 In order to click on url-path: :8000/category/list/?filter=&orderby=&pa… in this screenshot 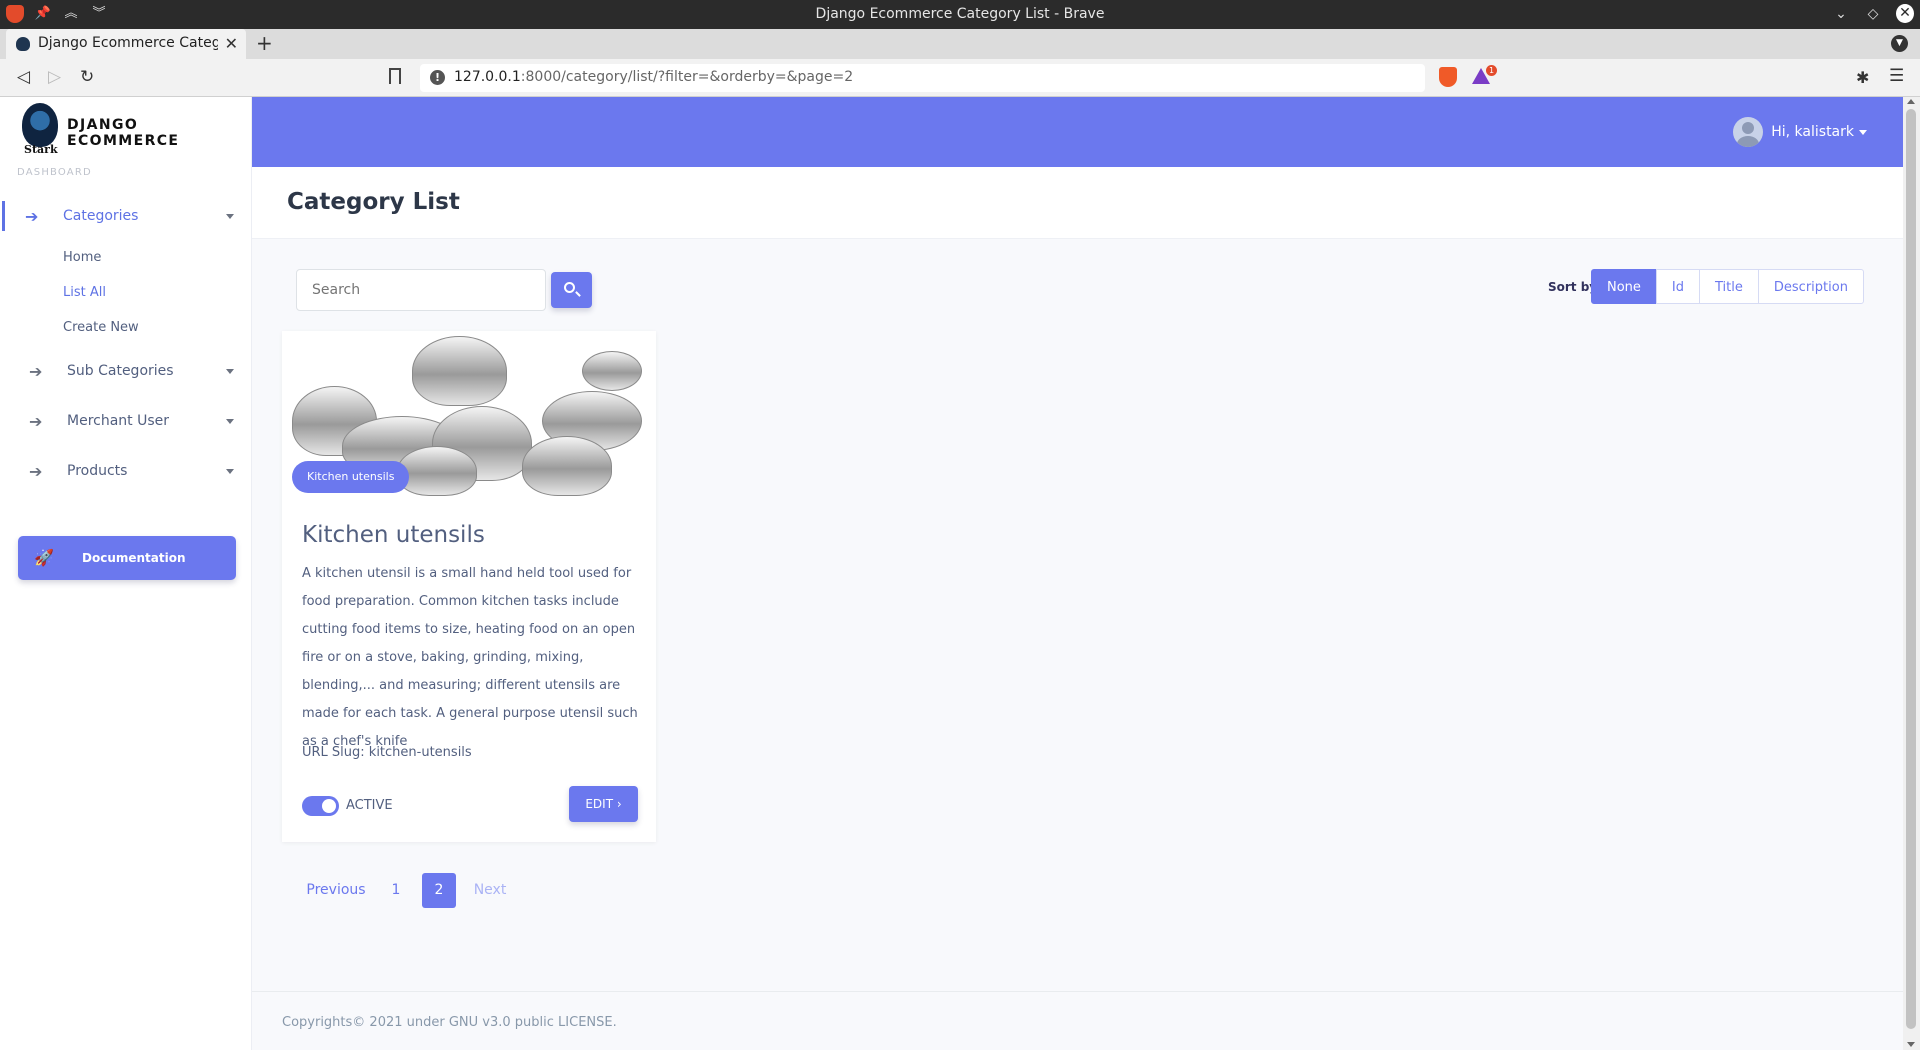, I will do `click(687, 77)`.